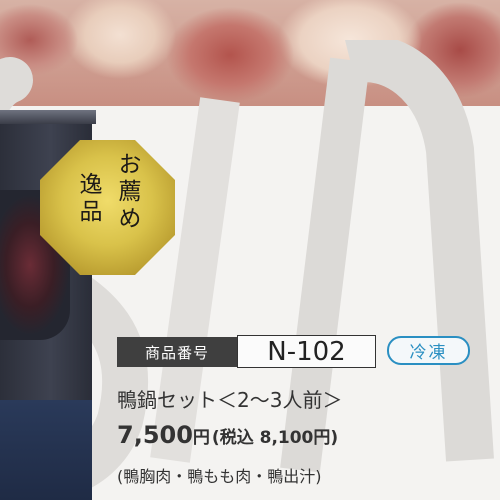 This screenshot has height=500, width=500. What do you see at coordinates (46, 450) in the screenshot?
I see `pot-base` at bounding box center [46, 450].